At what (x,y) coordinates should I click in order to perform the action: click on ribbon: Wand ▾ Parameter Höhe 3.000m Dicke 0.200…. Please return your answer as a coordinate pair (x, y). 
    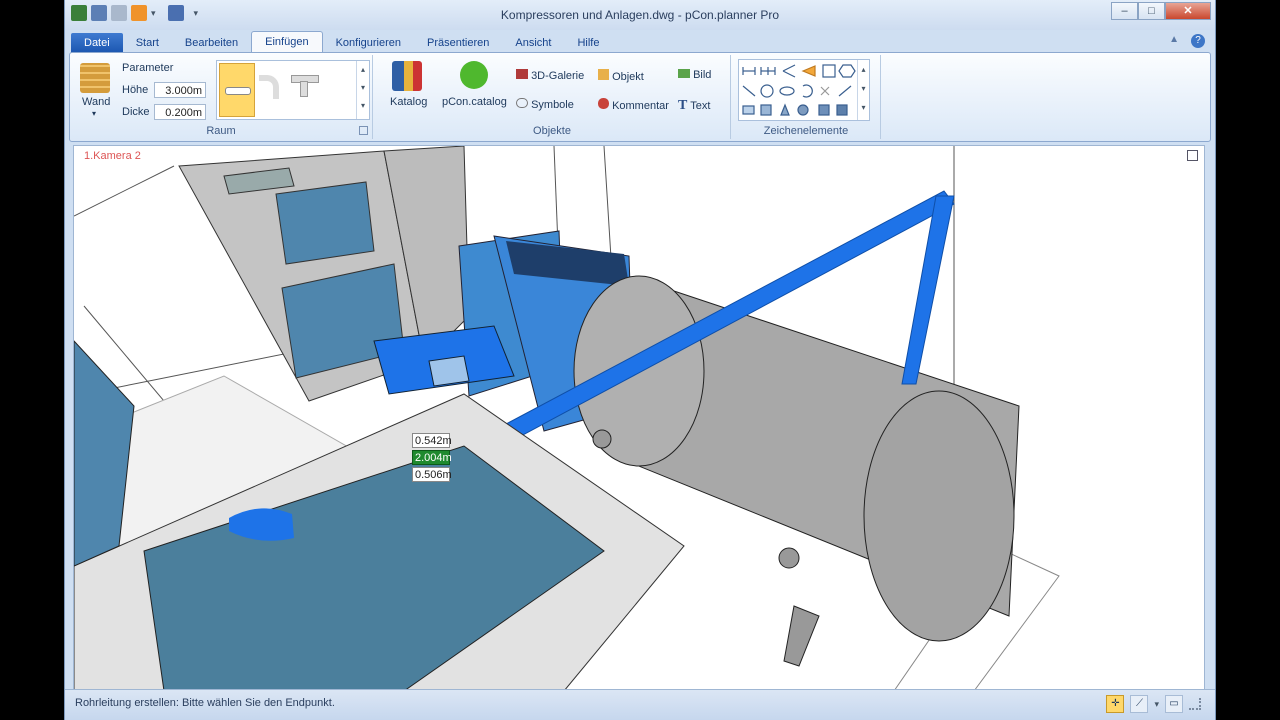
    Looking at the image, I should click on (640, 97).